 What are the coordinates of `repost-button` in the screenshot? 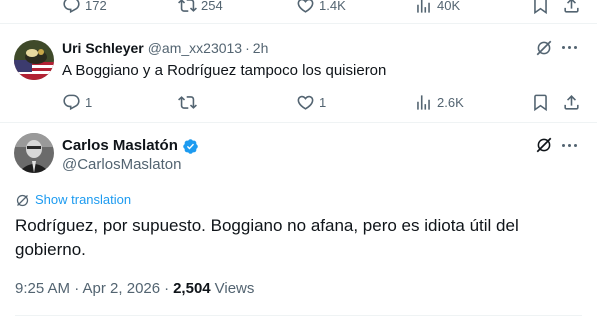 It's located at (189, 102).